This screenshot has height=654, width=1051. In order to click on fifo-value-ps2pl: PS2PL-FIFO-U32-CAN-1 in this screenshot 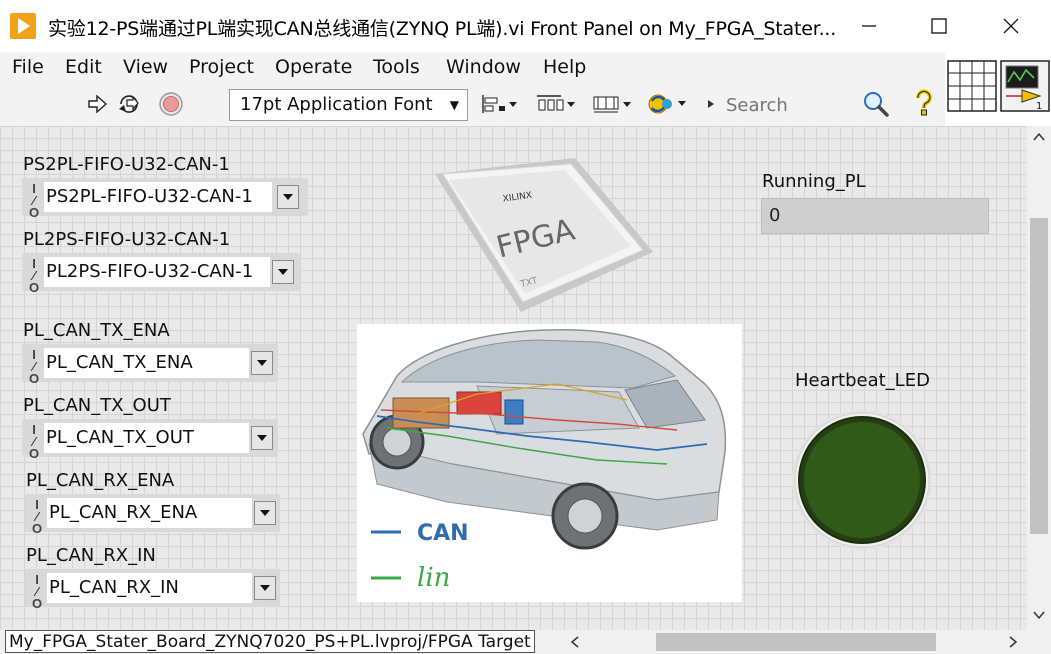, I will do `click(158, 197)`.